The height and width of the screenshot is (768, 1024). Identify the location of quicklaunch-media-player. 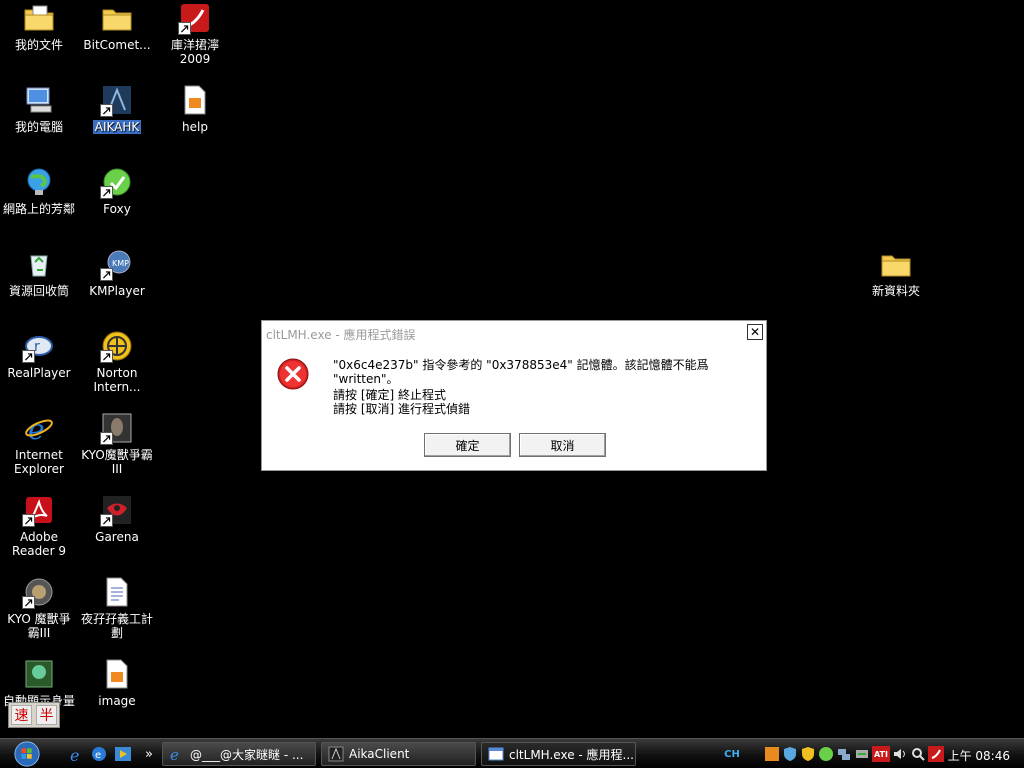
(123, 754).